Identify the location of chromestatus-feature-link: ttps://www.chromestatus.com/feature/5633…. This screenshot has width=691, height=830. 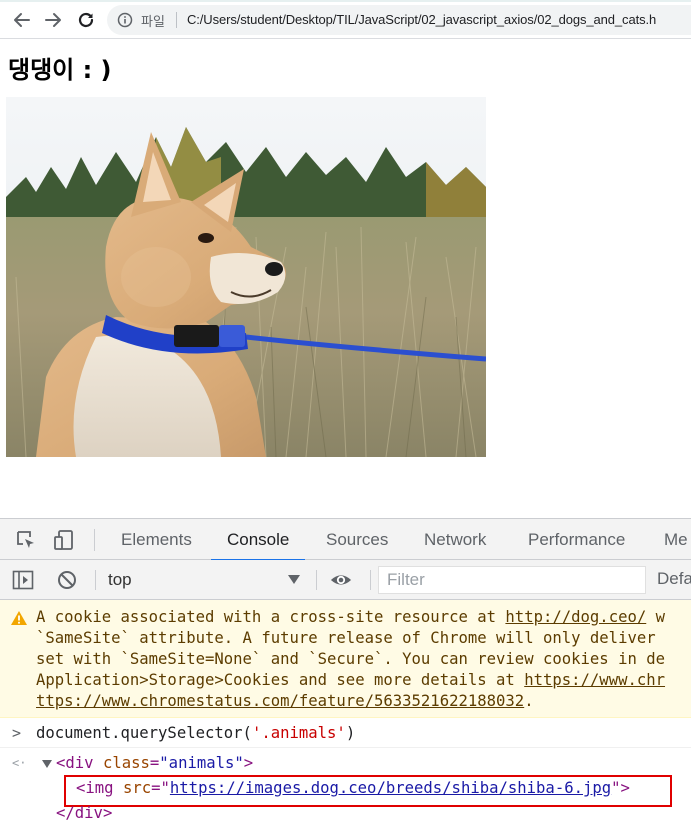
(280, 701).